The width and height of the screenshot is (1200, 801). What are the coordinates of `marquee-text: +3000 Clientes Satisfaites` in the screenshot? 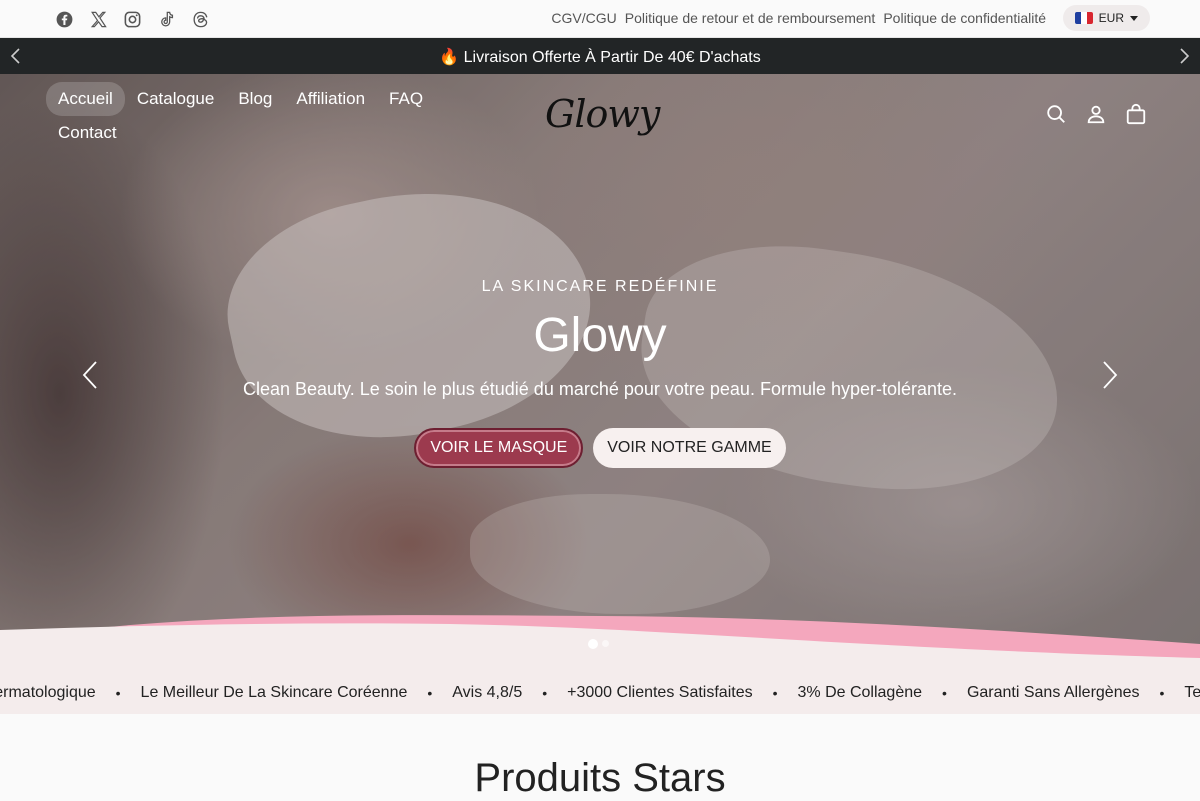 It's located at (660, 692).